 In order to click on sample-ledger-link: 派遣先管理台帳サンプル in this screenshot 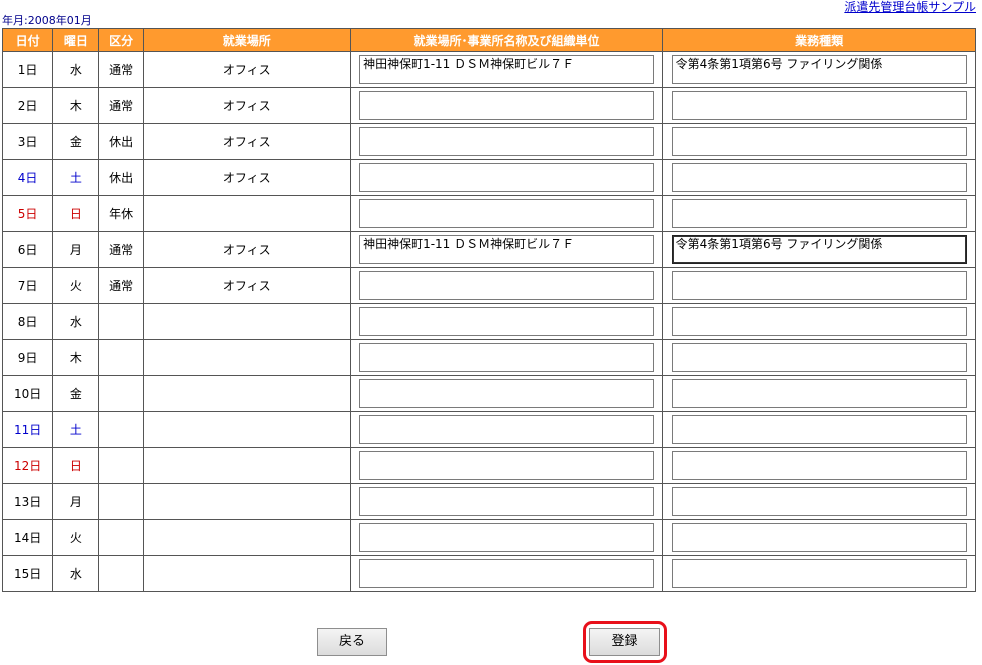, I will do `click(910, 7)`.